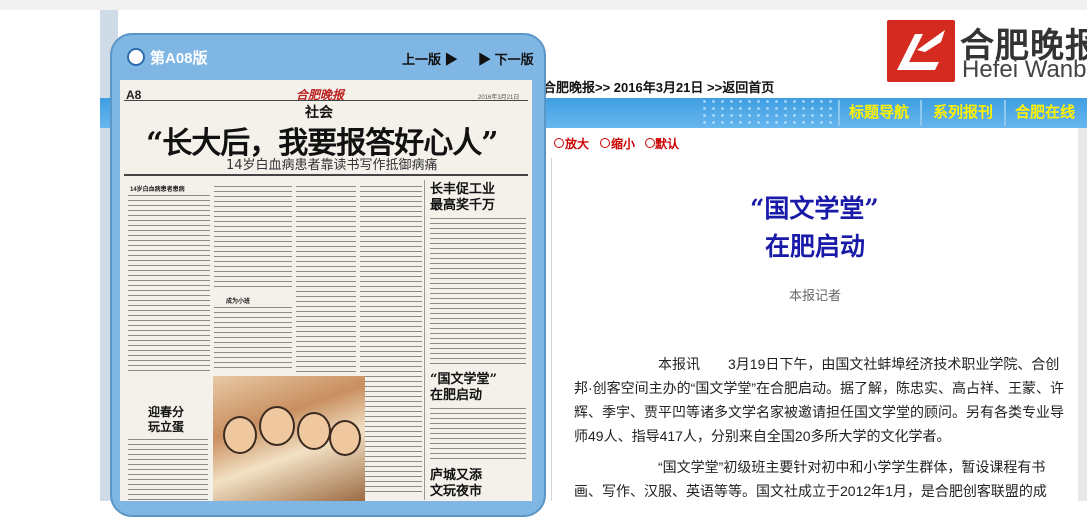 The image size is (1087, 517). I want to click on nav-item-title-navigation: 标题导航, so click(879, 113).